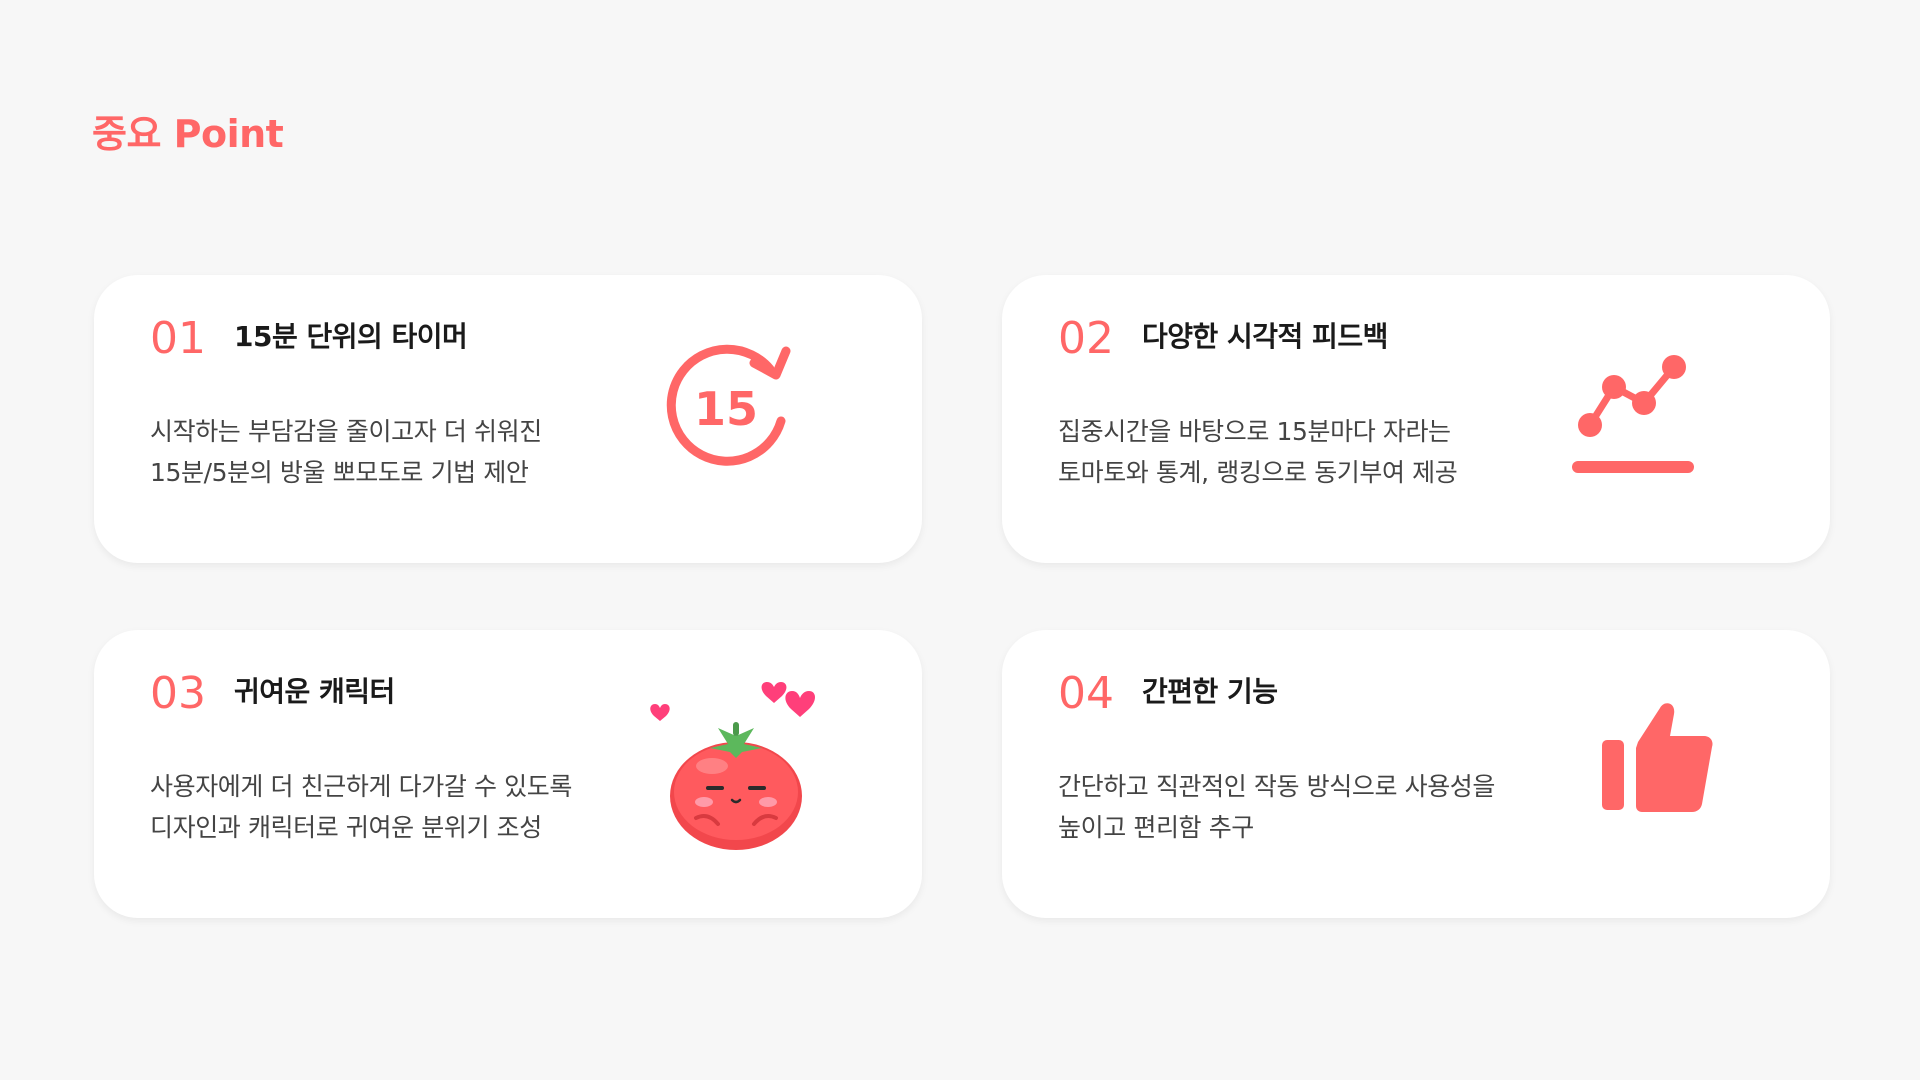 This screenshot has height=1080, width=1920. I want to click on card-heading: 다양한 시각적 피드백, so click(1265, 336).